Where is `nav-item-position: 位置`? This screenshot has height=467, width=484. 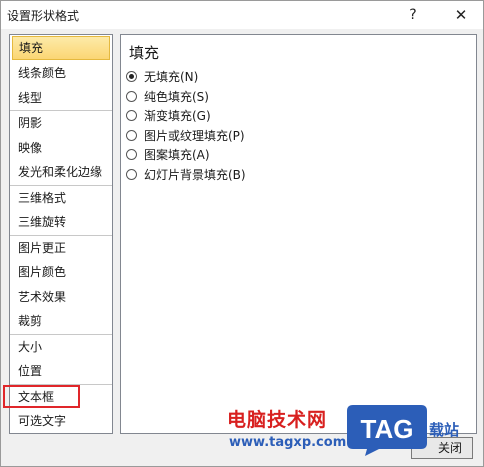 nav-item-position: 位置 is located at coordinates (61, 371).